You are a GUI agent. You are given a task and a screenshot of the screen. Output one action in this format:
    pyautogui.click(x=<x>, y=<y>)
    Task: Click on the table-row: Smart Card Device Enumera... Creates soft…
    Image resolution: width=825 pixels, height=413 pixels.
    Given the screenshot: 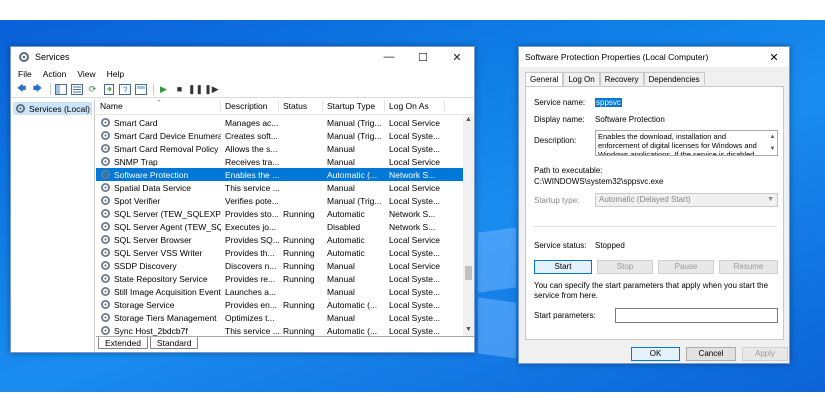 What is the action you would take?
    pyautogui.click(x=279, y=135)
    